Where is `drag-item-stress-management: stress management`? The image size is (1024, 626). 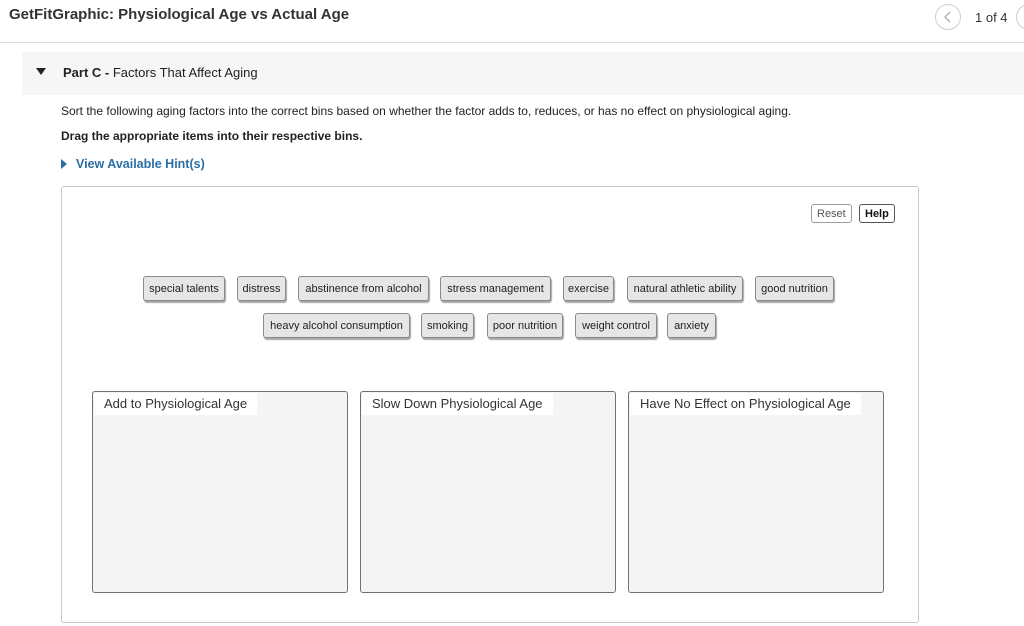 drag-item-stress-management: stress management is located at coordinates (495, 288).